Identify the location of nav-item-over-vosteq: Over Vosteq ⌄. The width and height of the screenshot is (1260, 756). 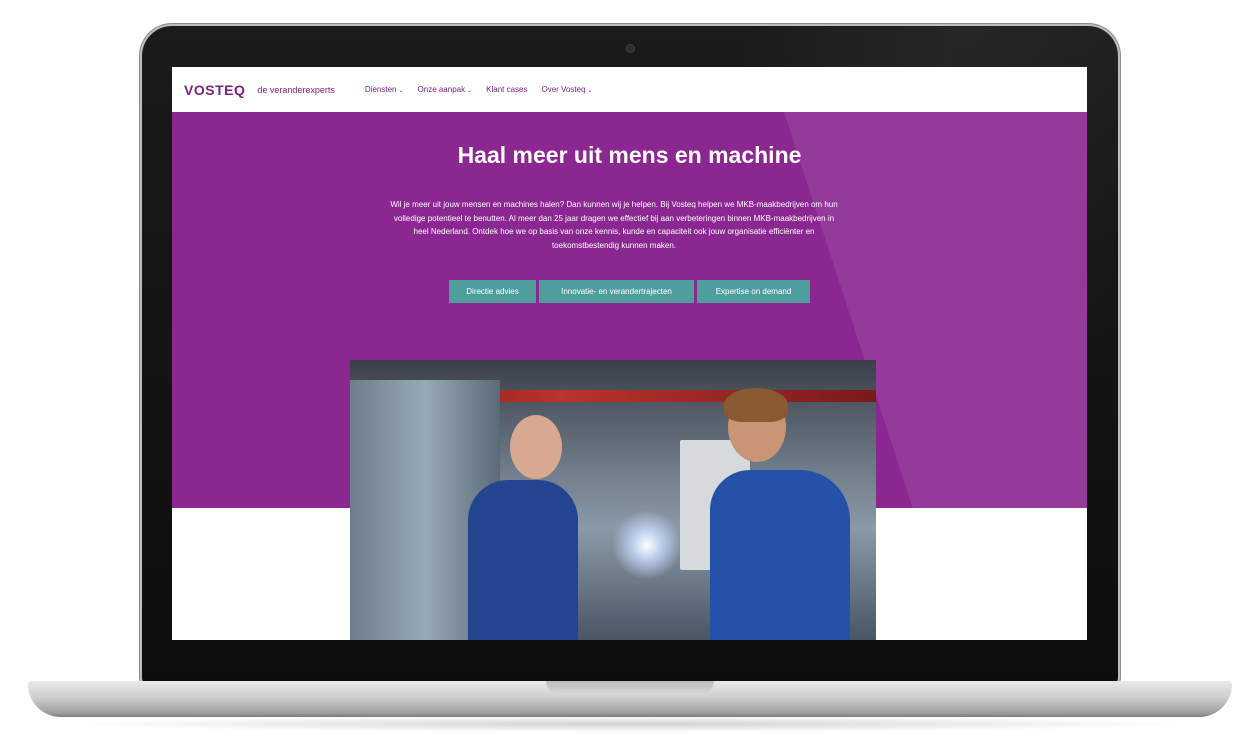
(567, 89).